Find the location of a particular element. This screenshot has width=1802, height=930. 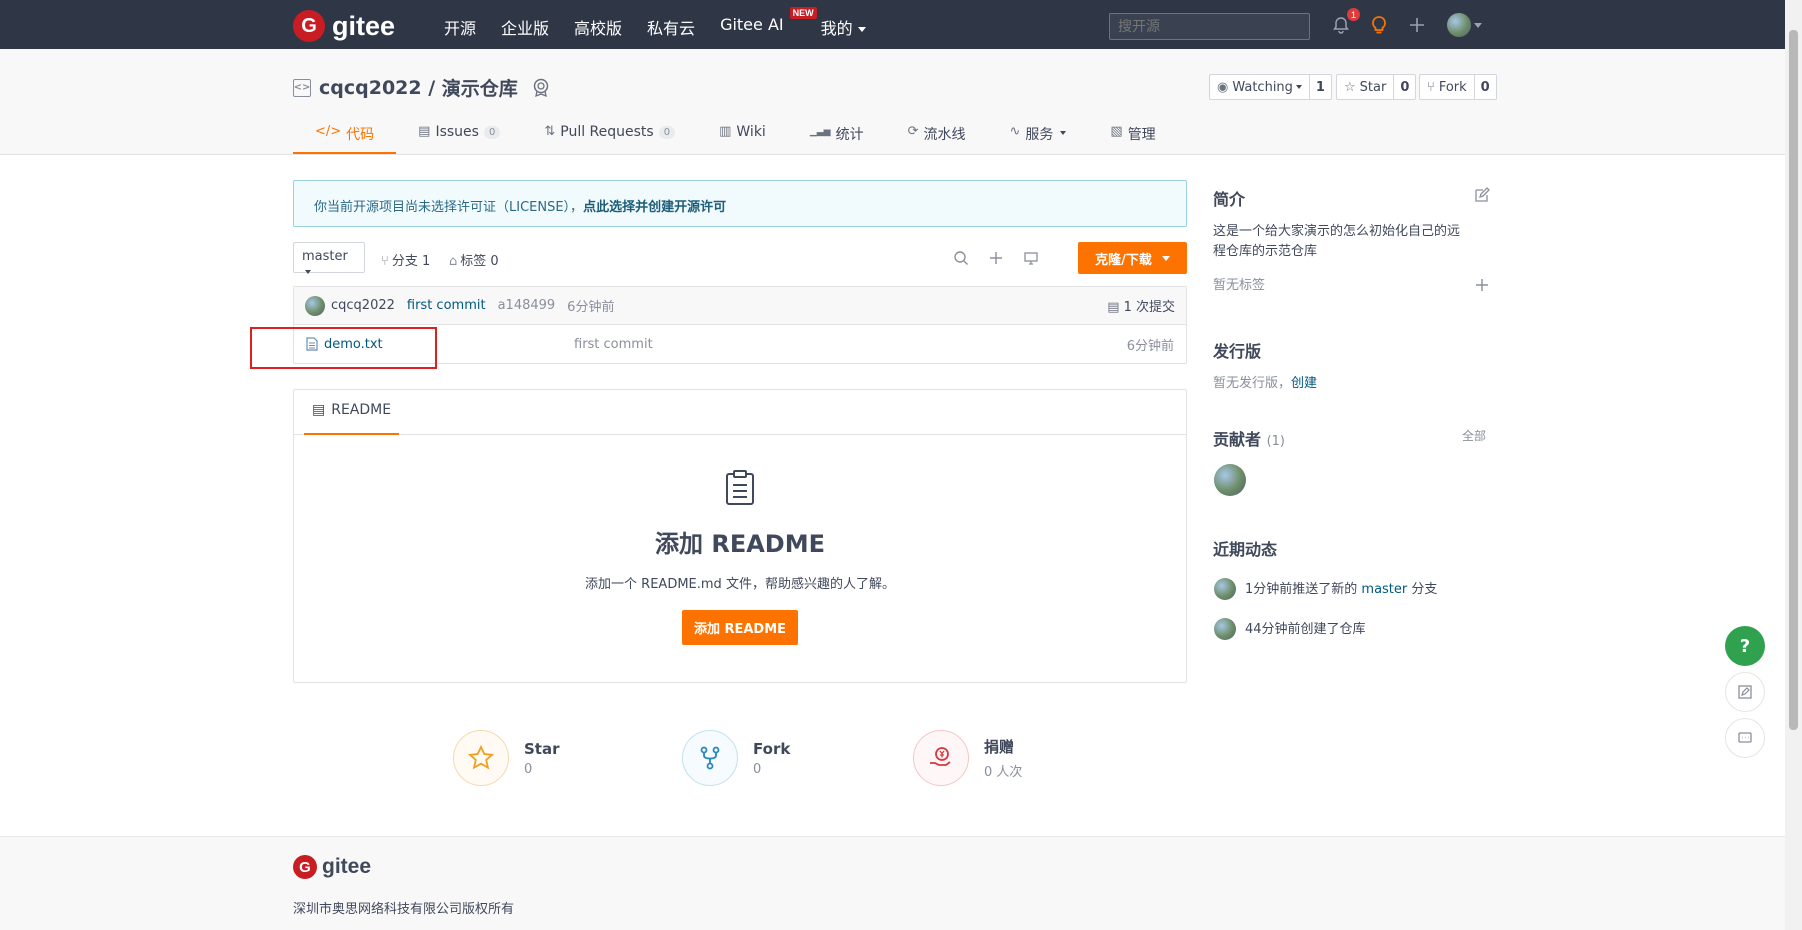

nav-gitee-ai-label: Gitee AI is located at coordinates (752, 24).